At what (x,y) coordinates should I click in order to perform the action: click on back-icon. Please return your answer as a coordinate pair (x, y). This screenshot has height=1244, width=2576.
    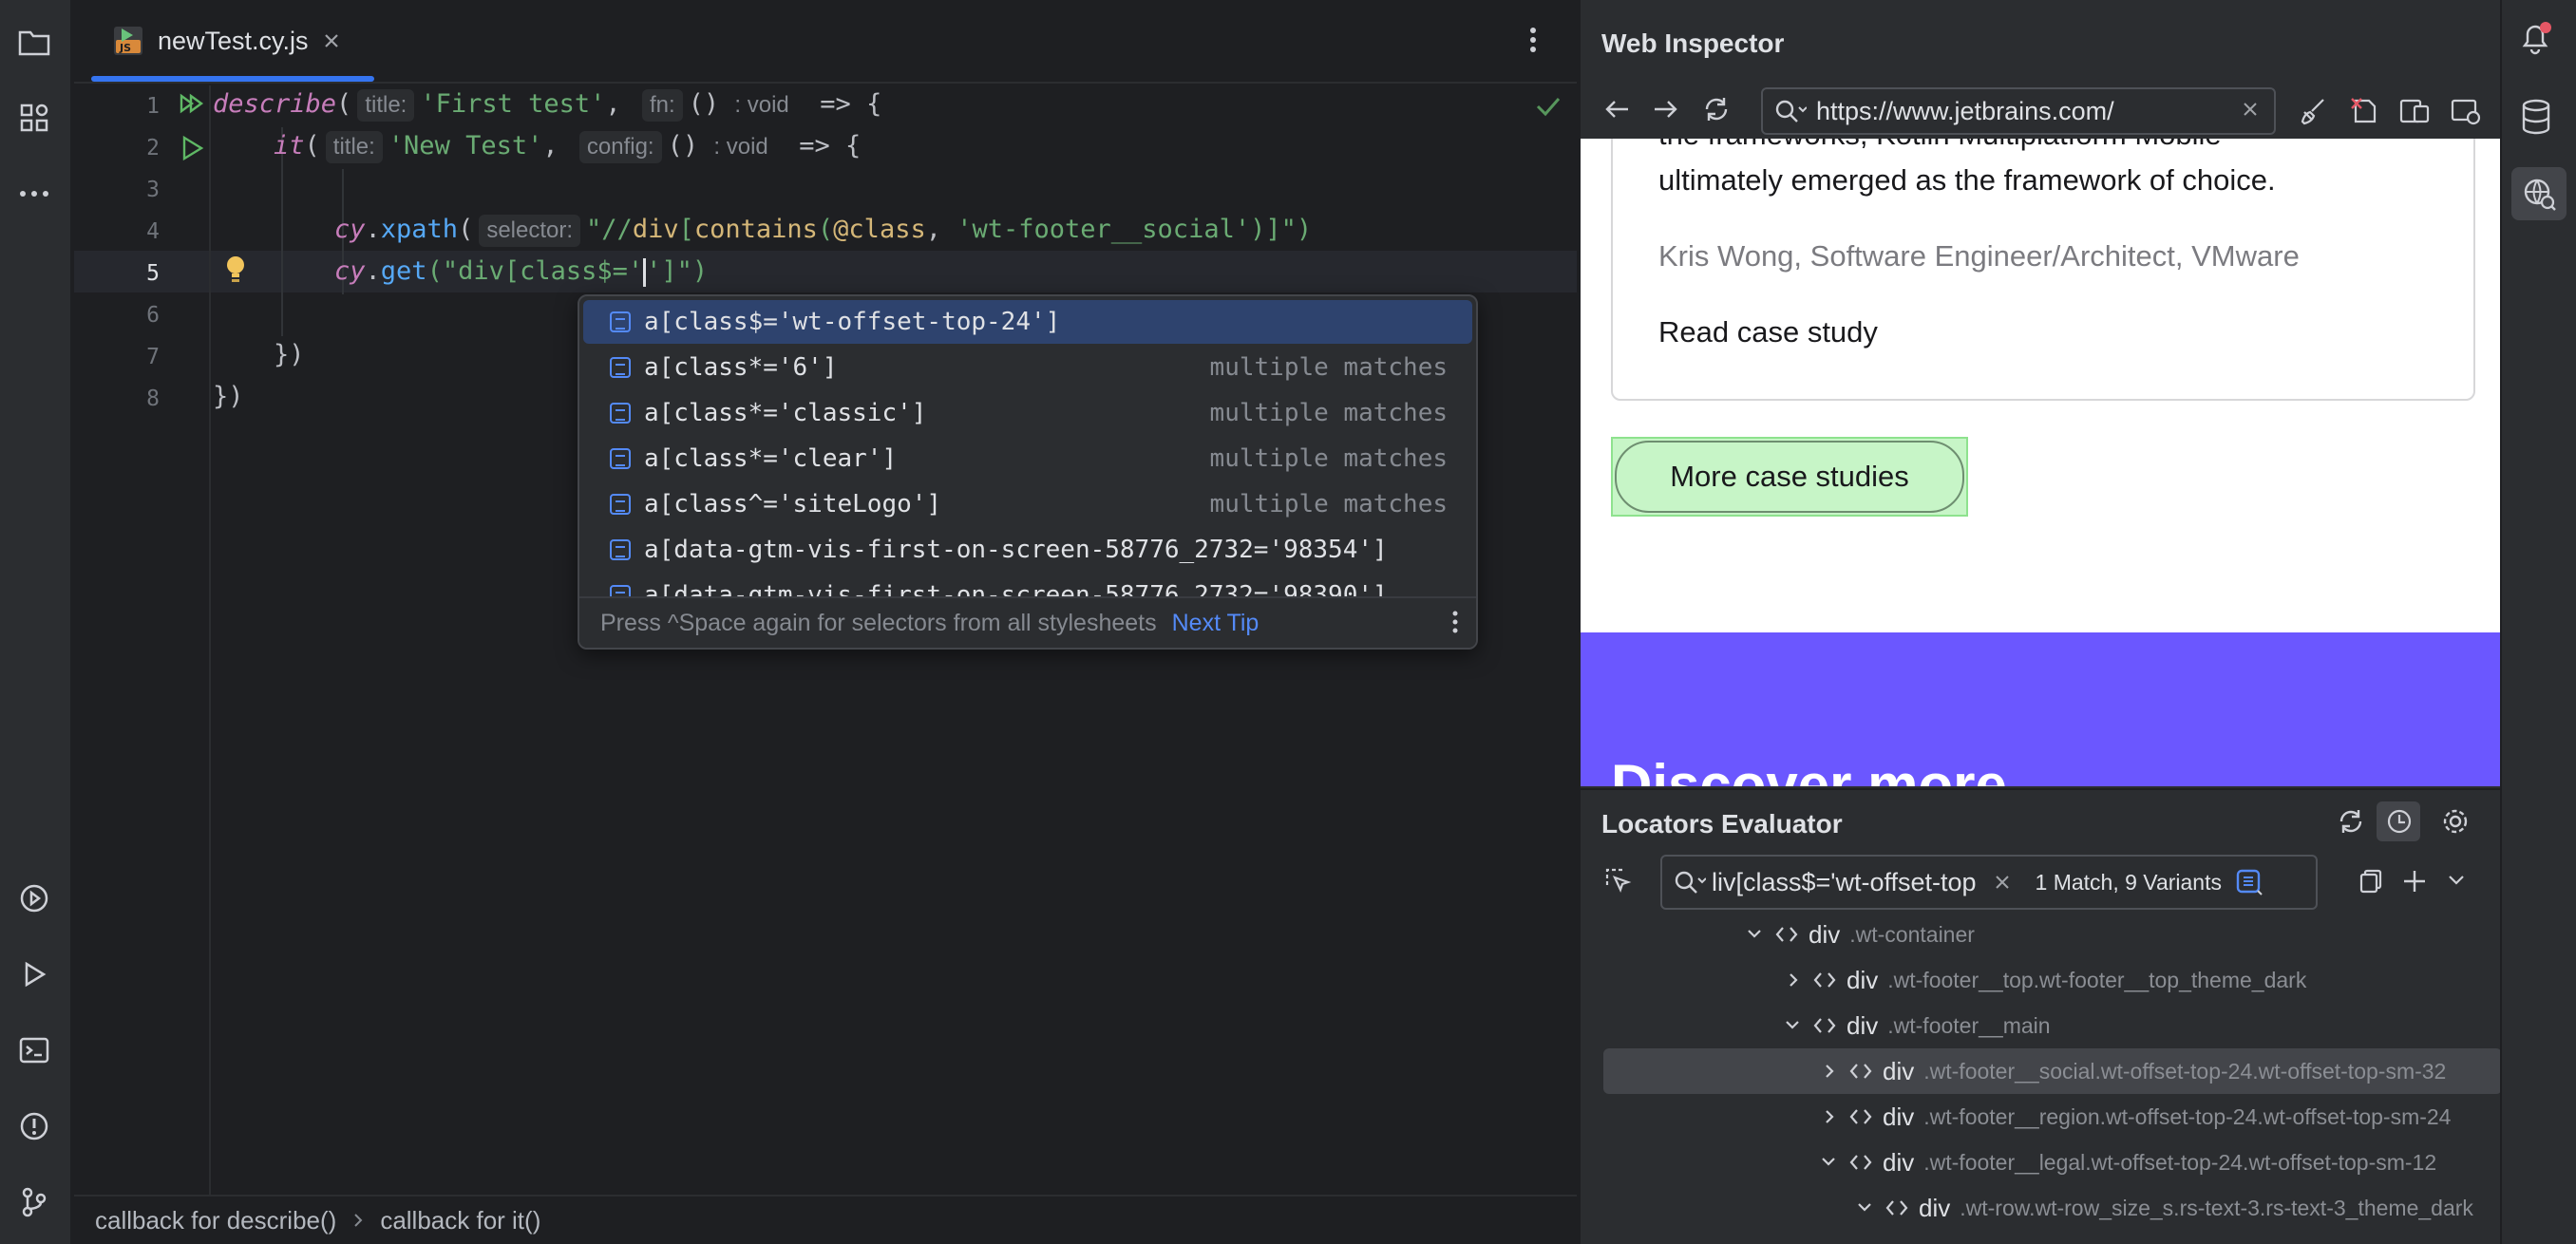
    Looking at the image, I should click on (1616, 109).